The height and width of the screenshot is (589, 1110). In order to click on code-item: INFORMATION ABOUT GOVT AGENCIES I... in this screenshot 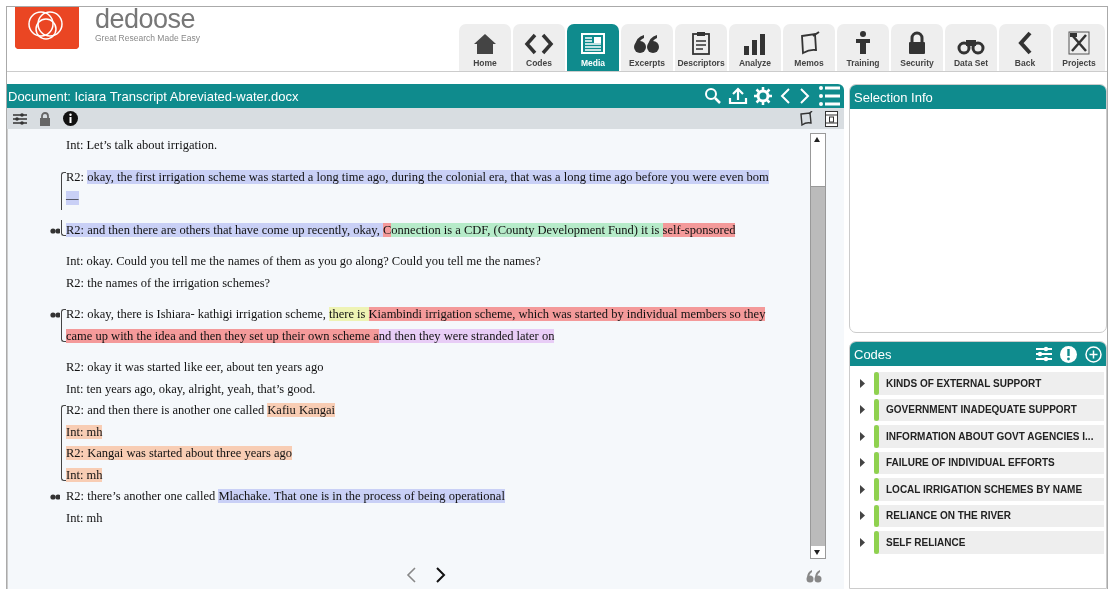, I will do `click(989, 436)`.